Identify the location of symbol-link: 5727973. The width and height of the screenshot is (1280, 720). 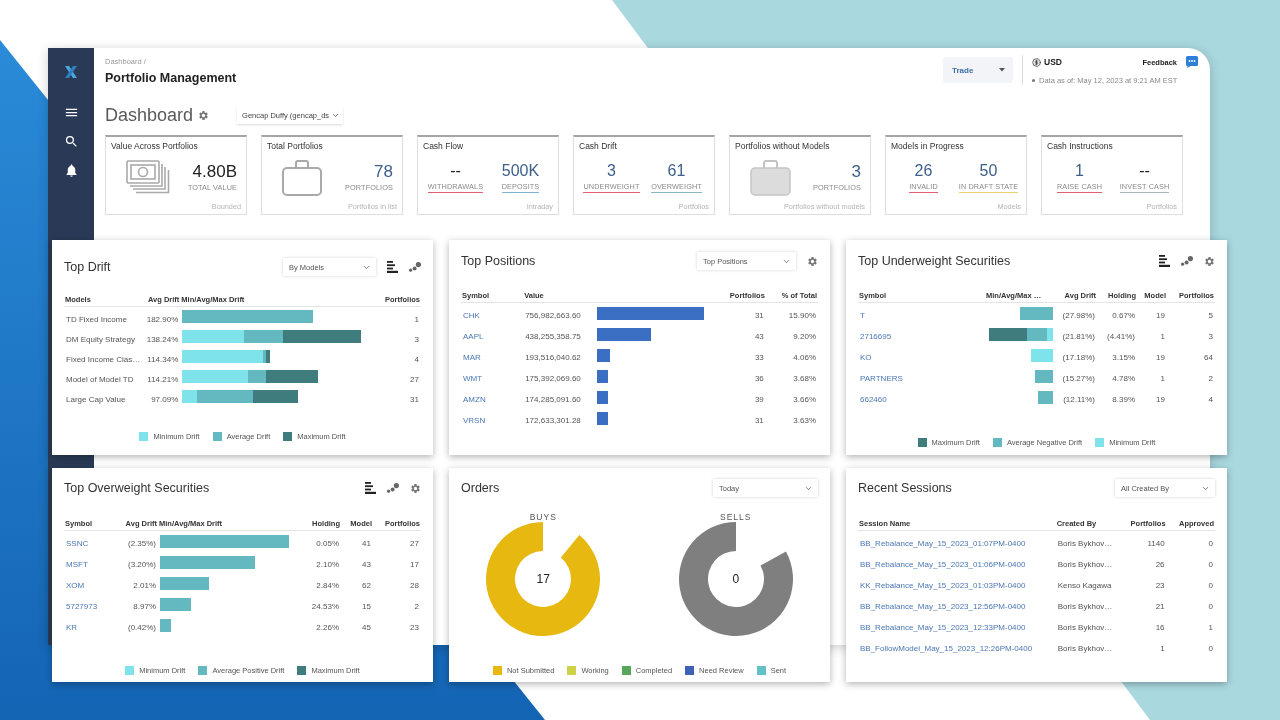
(82, 606).